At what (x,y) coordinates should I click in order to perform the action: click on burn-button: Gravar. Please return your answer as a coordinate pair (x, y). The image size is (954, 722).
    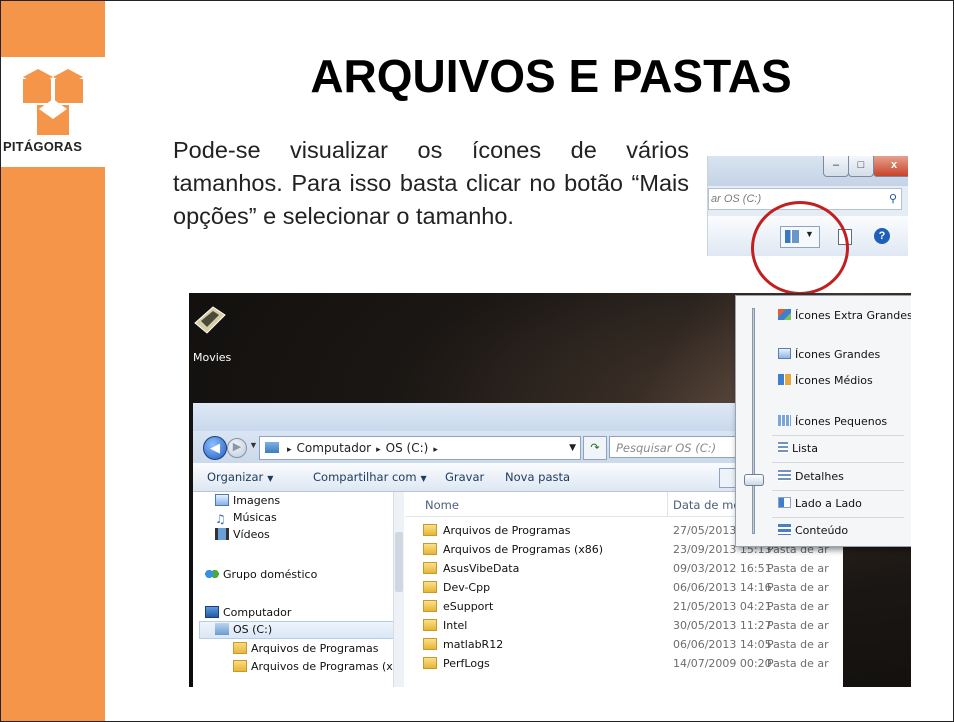
    Looking at the image, I should click on (464, 477).